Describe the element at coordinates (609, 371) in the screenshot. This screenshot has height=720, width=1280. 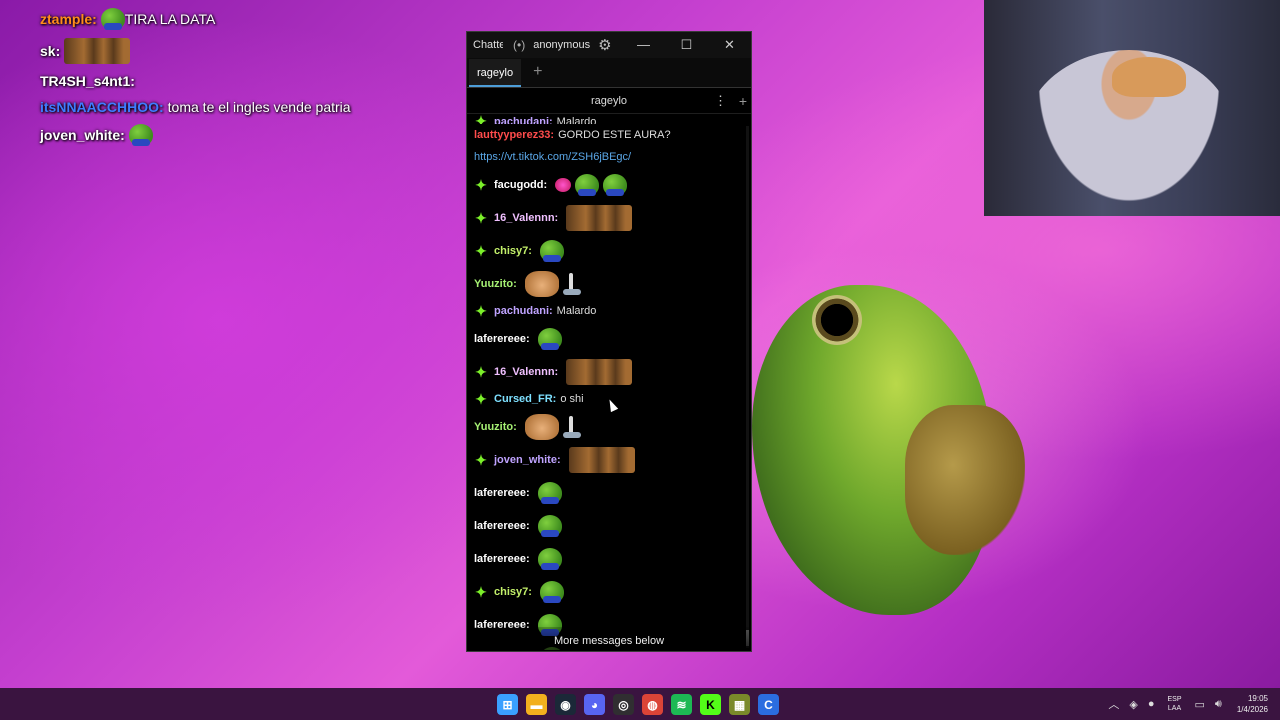
I see `chat-message: ✦ 16_Valennn:` at that location.